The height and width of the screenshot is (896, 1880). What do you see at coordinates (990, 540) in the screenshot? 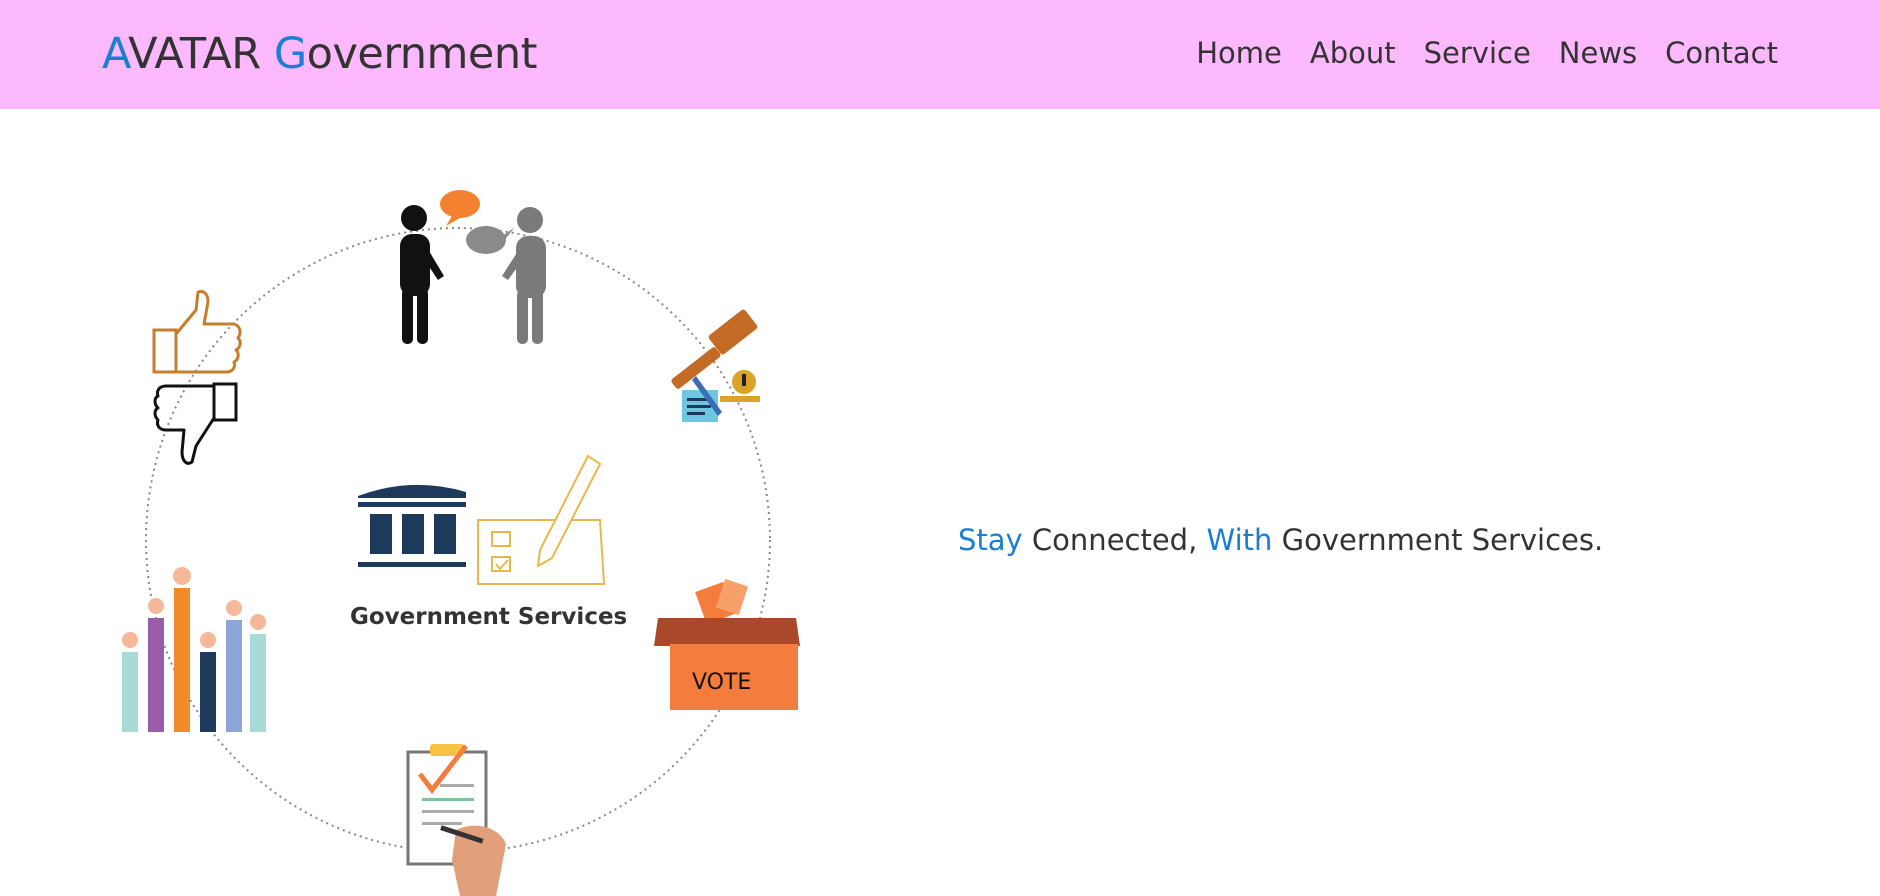
I see `tagline-stay: Stay` at bounding box center [990, 540].